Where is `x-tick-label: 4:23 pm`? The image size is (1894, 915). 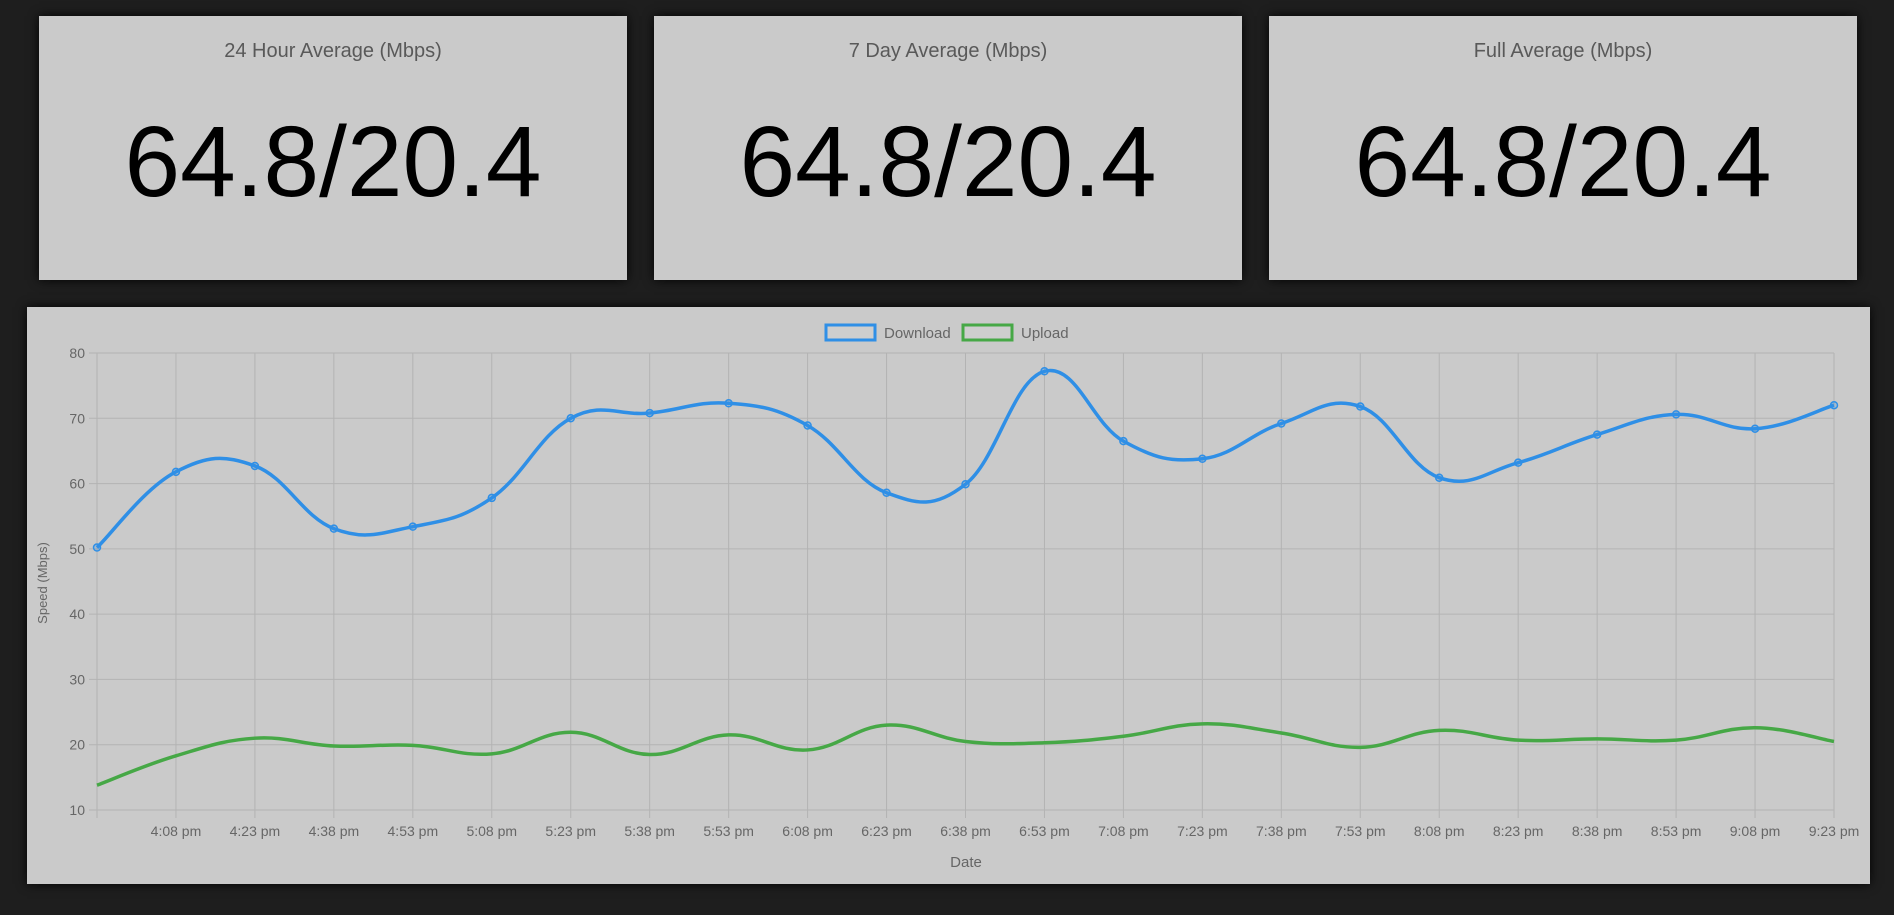
x-tick-label: 4:23 pm is located at coordinates (255, 831).